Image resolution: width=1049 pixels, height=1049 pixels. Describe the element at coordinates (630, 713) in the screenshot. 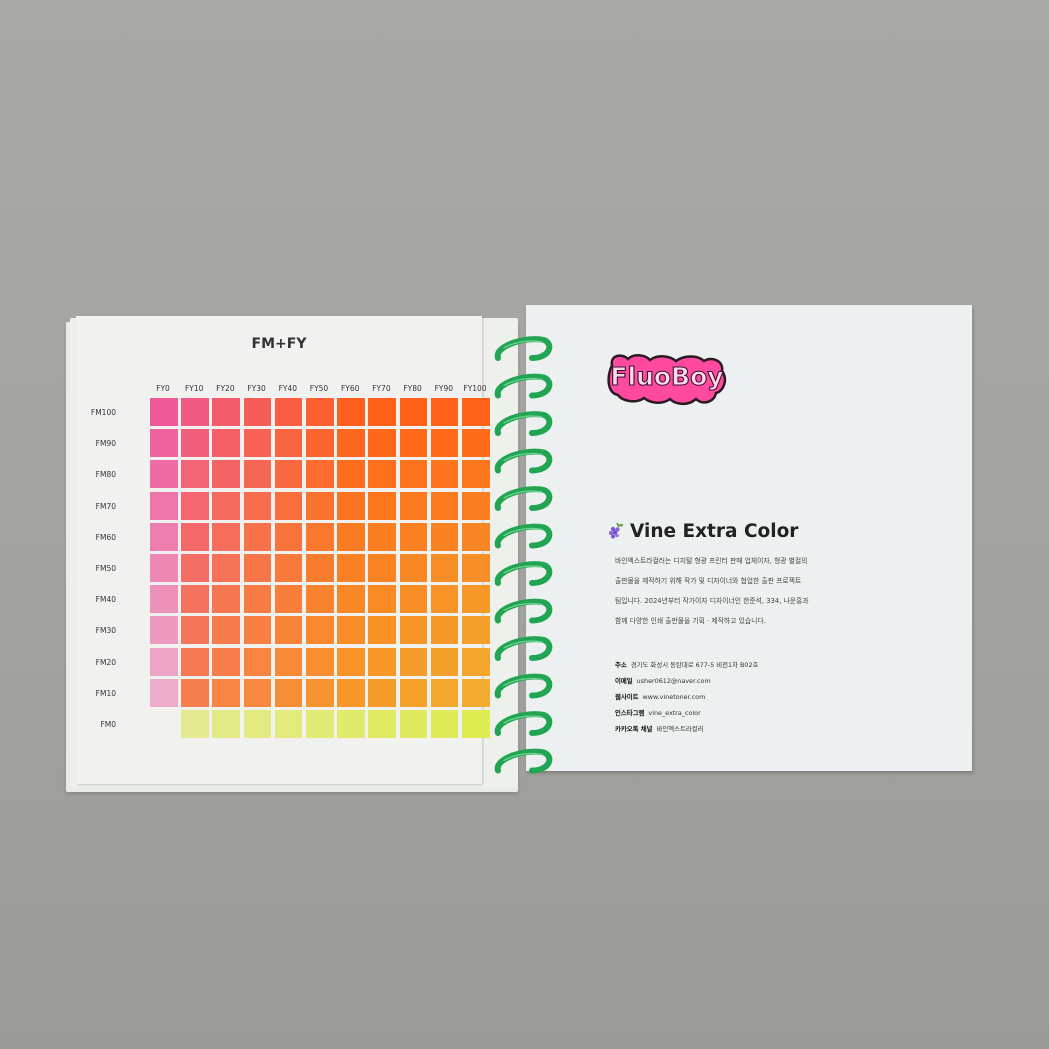

I see `info-label: 인스타그램` at that location.